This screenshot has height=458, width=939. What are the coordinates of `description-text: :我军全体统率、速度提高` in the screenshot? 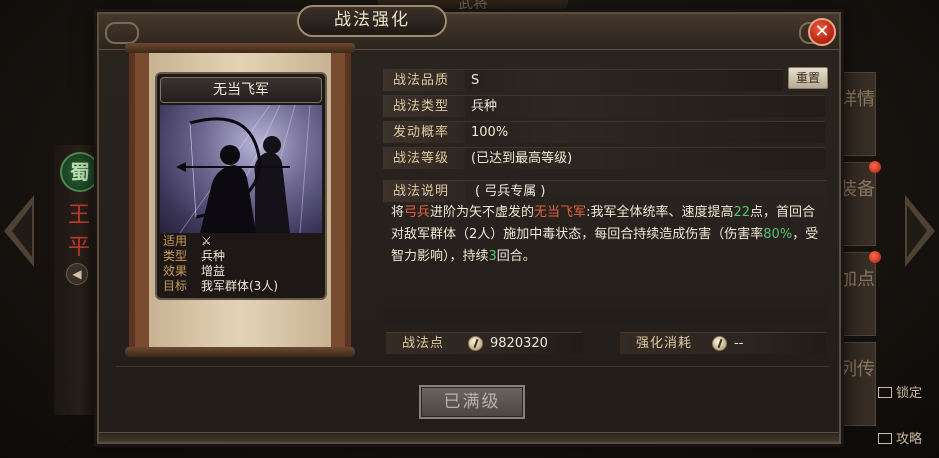 It's located at (660, 212).